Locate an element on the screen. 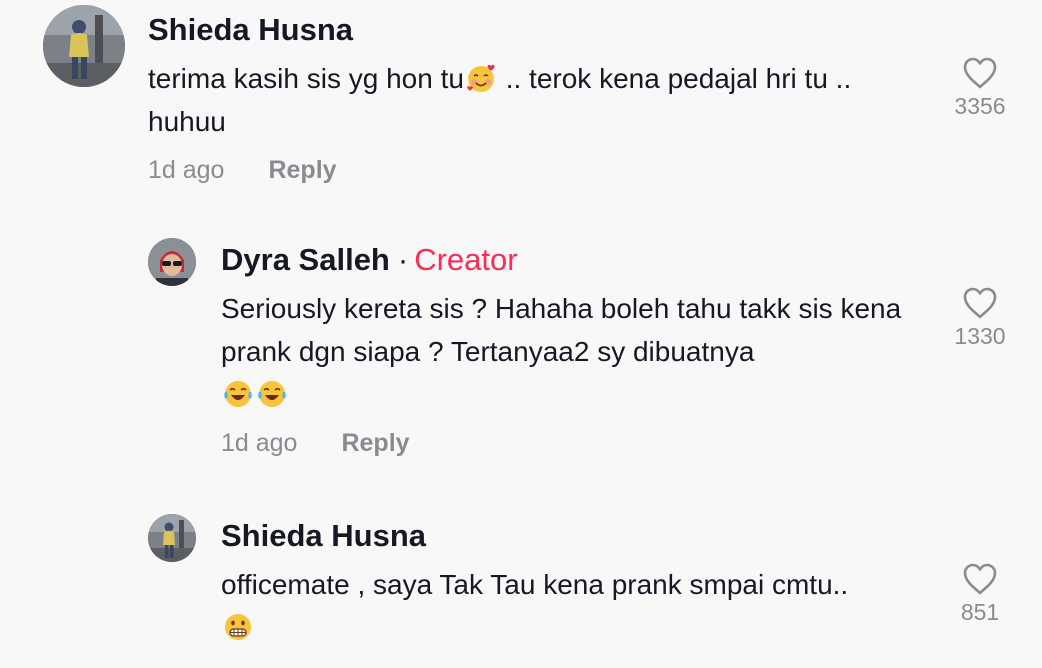  creator-username: Dyra Salleh is located at coordinates (305, 259).